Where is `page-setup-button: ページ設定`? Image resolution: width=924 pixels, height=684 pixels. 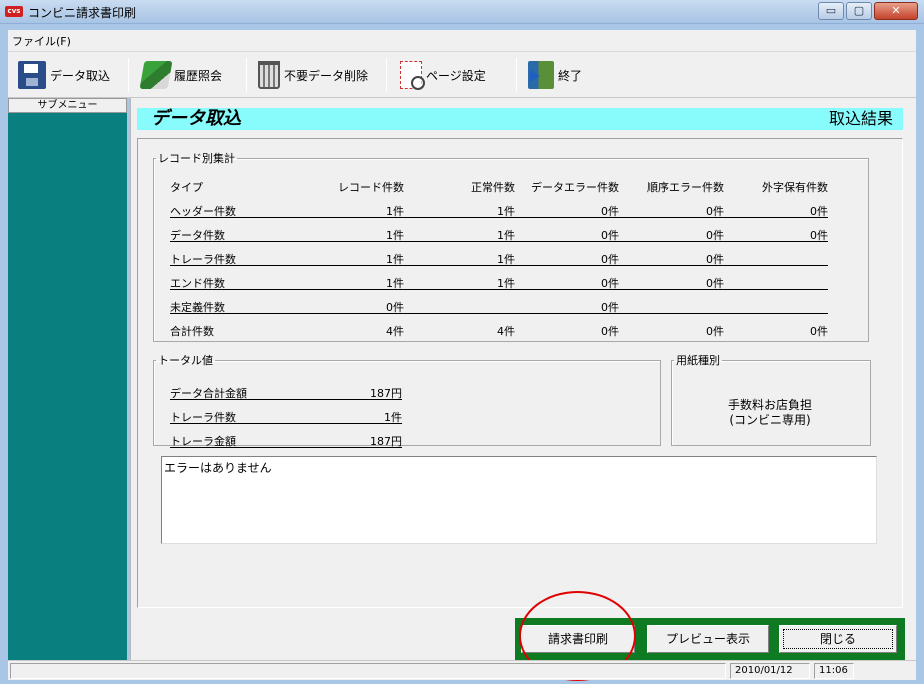
page-setup-button: ページ設定 is located at coordinates (443, 75).